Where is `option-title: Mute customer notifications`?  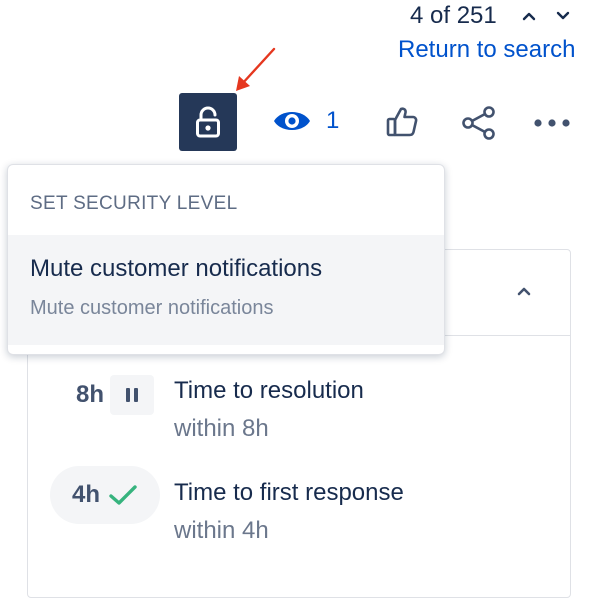
option-title: Mute customer notifications is located at coordinates (176, 268).